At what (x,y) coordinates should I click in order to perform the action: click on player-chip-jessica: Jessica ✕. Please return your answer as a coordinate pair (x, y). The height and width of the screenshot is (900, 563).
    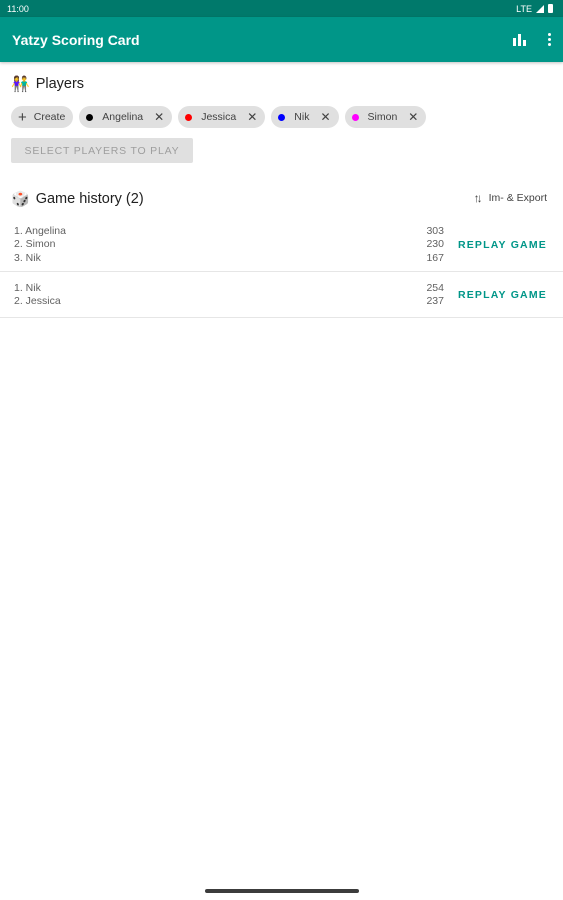
    Looking at the image, I should click on (222, 117).